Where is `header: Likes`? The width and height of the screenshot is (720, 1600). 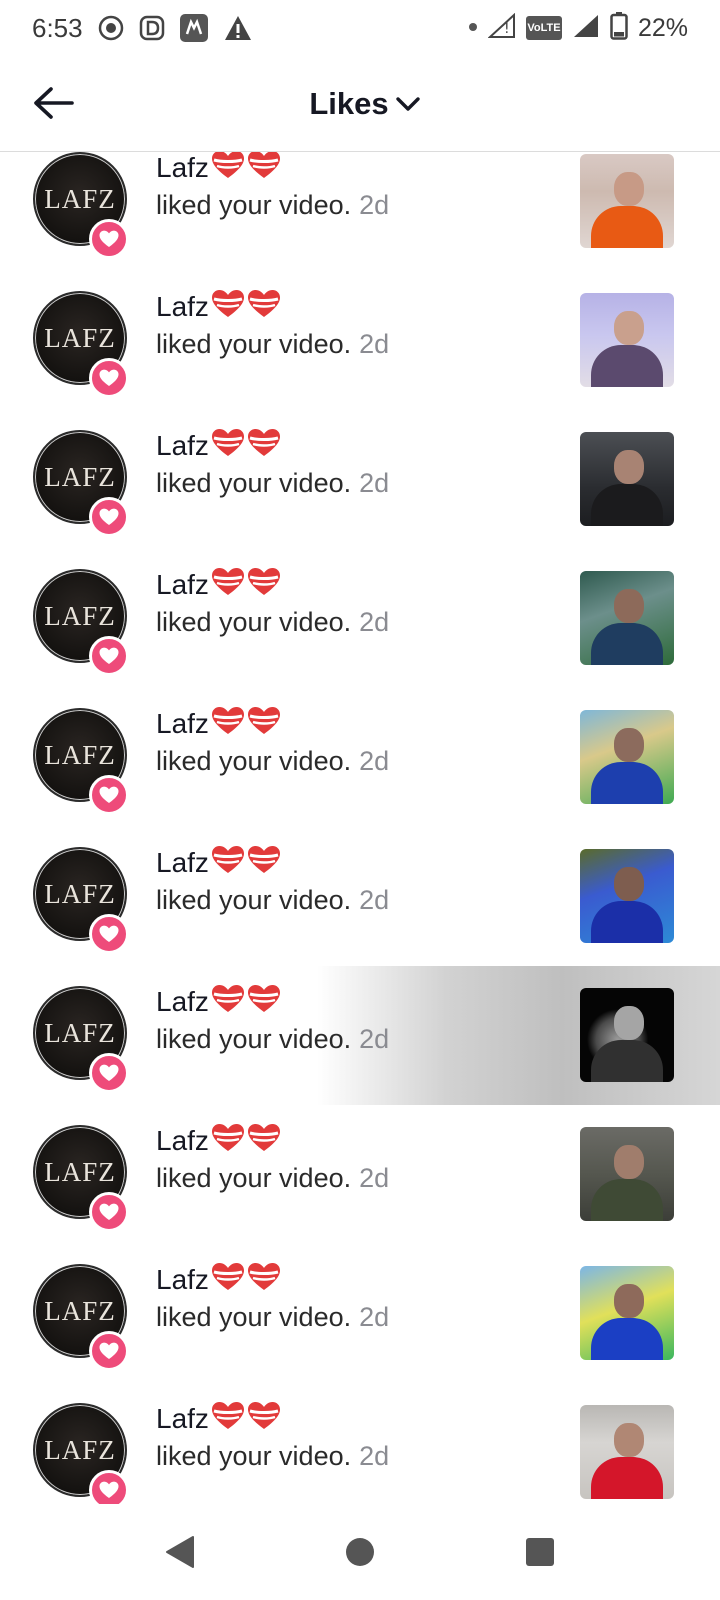 header: Likes is located at coordinates (360, 104).